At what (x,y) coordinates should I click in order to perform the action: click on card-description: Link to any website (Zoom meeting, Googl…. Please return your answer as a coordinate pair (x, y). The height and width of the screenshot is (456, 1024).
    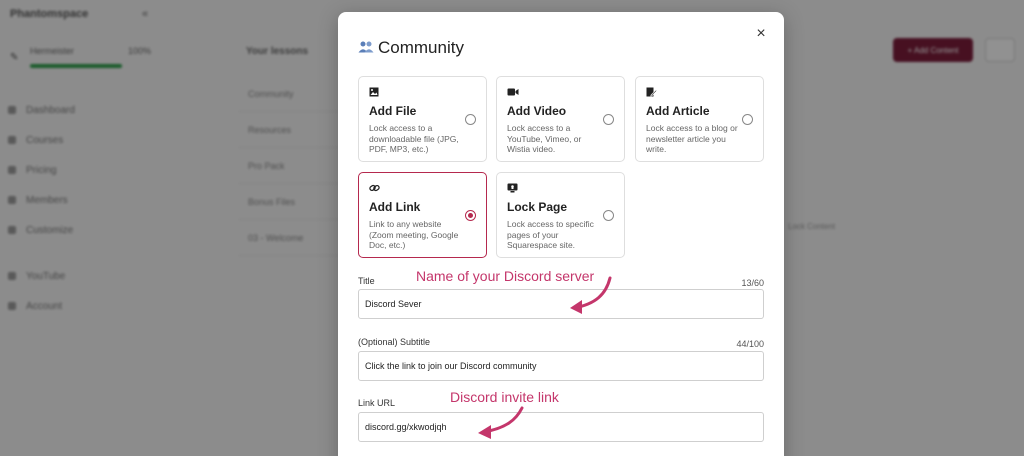
    Looking at the image, I should click on (414, 234).